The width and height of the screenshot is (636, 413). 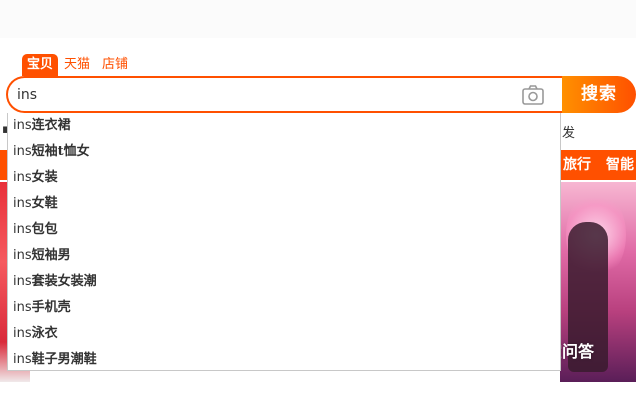 What do you see at coordinates (115, 65) in the screenshot?
I see `tab-shop: 店铺` at bounding box center [115, 65].